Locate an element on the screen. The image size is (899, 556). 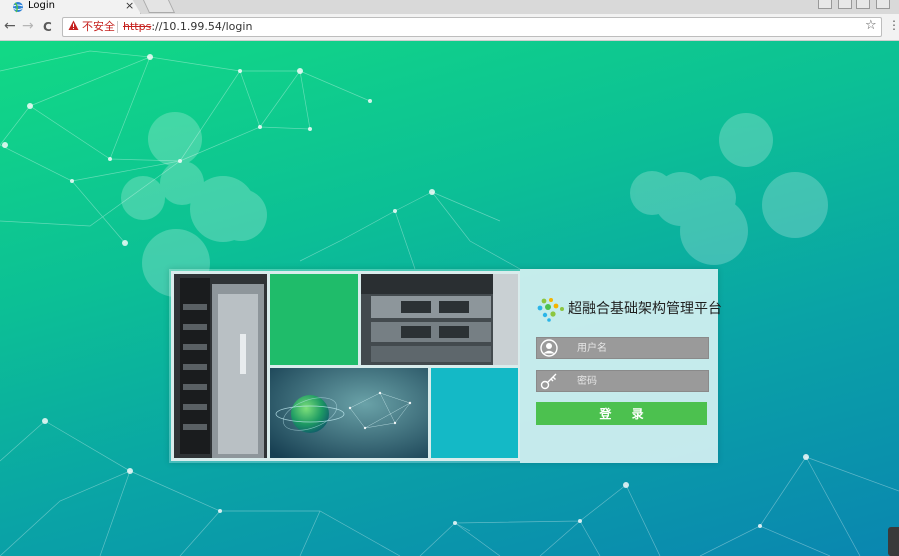
new-tab-button is located at coordinates (159, 6).